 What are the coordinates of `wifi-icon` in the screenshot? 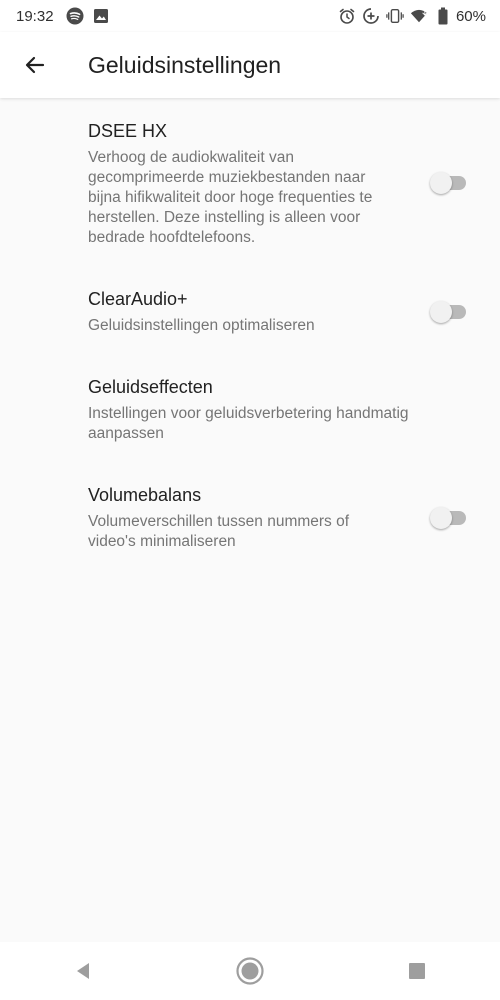 It's located at (419, 16).